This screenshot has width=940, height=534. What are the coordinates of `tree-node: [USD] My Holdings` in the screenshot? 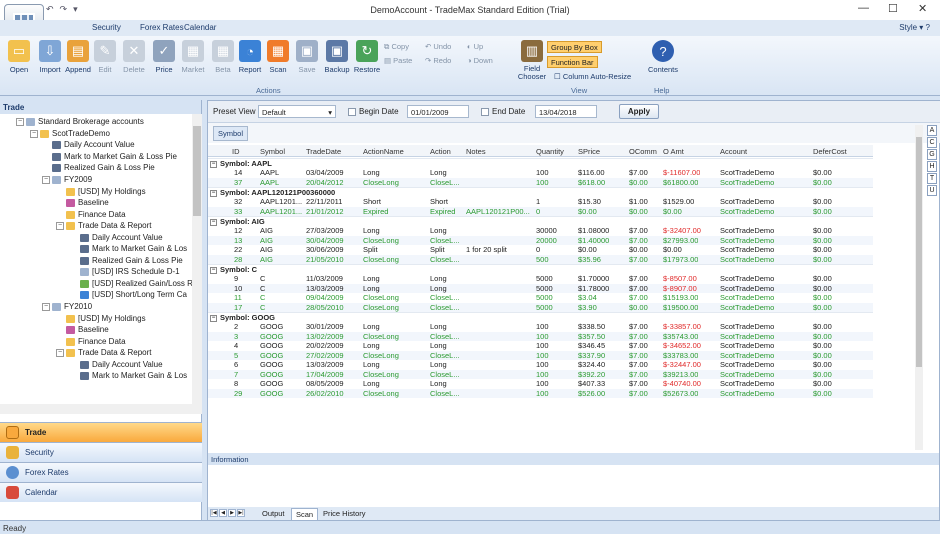 It's located at (106, 318).